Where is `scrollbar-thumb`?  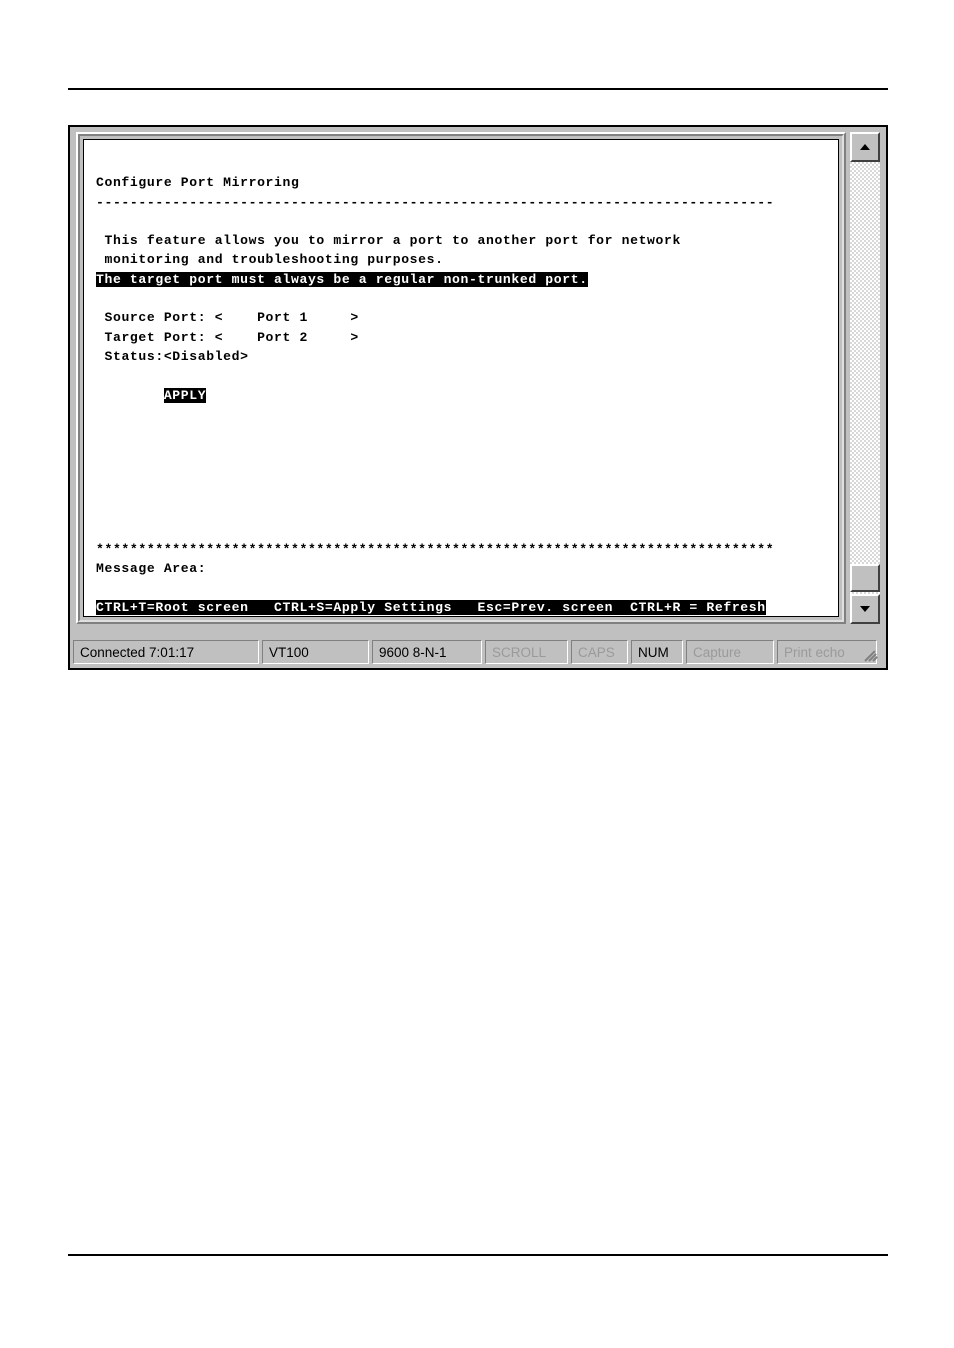 scrollbar-thumb is located at coordinates (865, 578).